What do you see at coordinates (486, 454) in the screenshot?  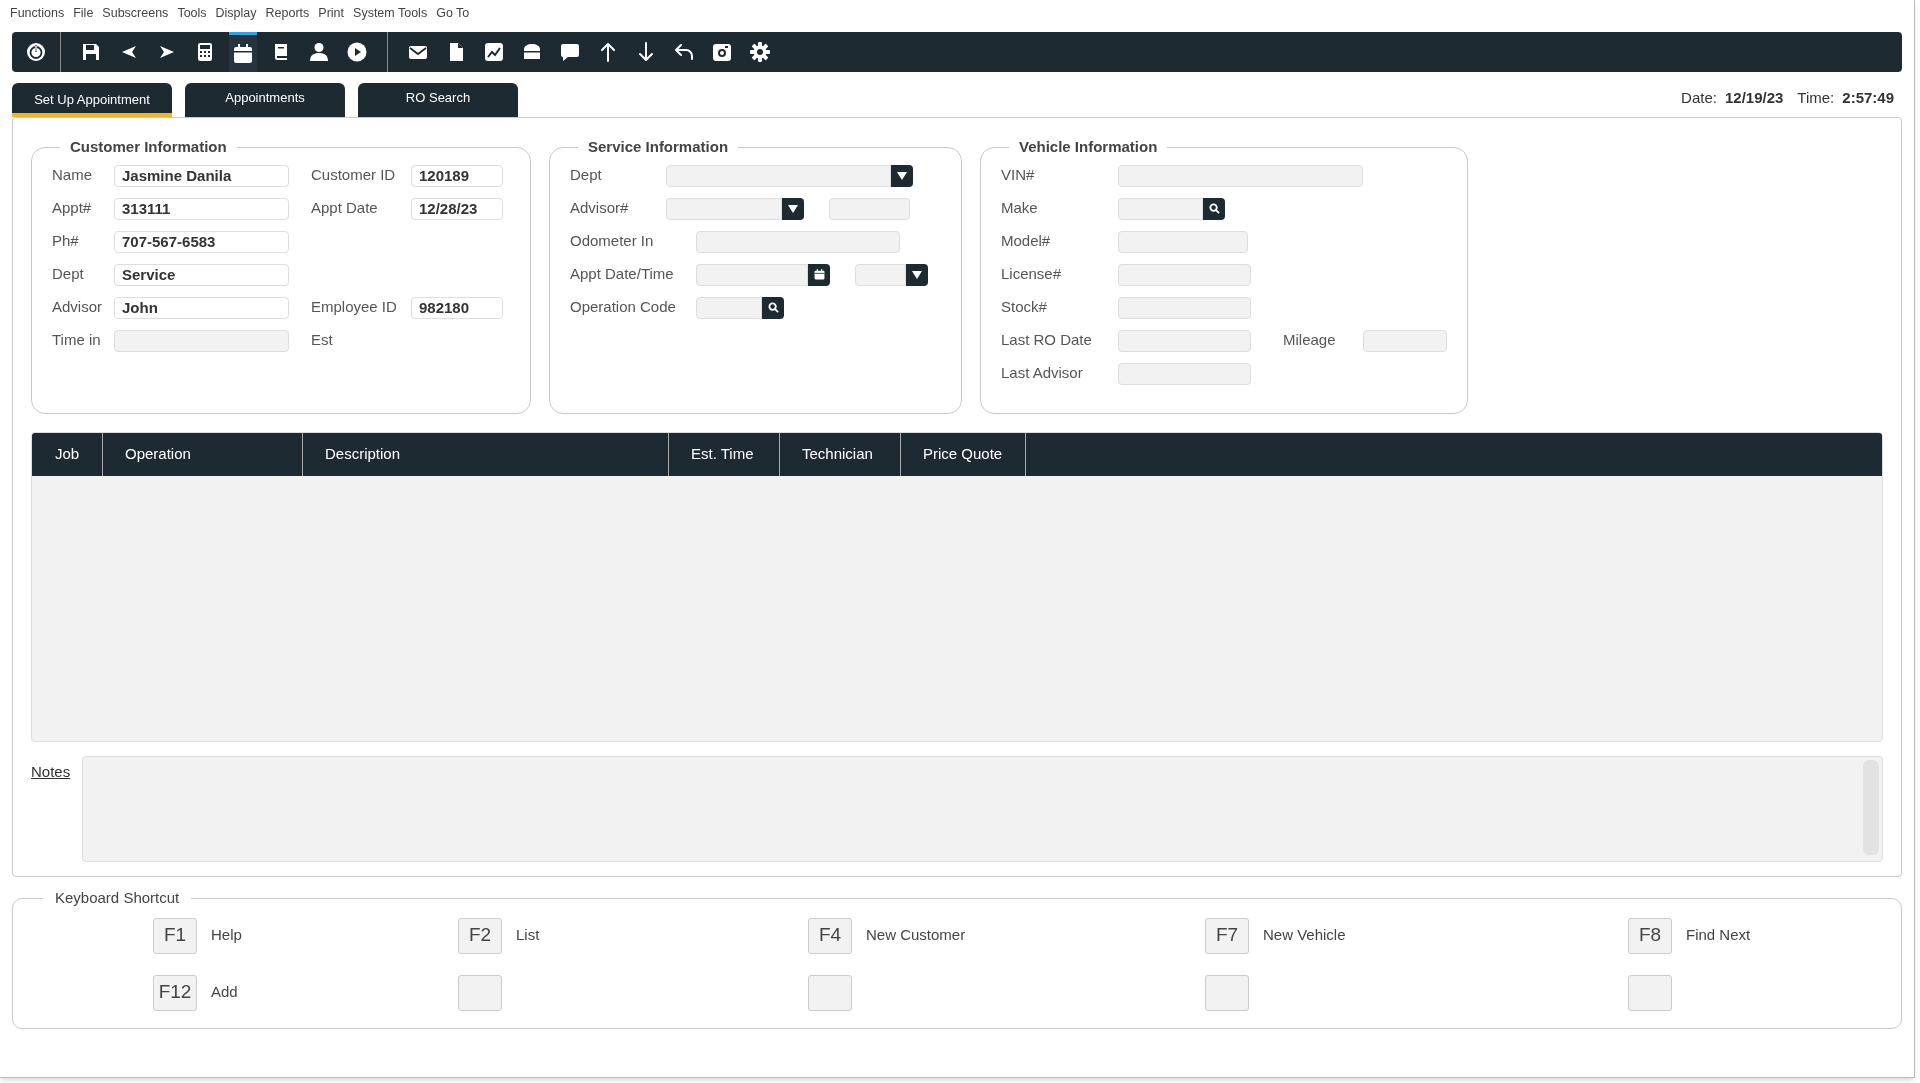 I see `column-header: Description` at bounding box center [486, 454].